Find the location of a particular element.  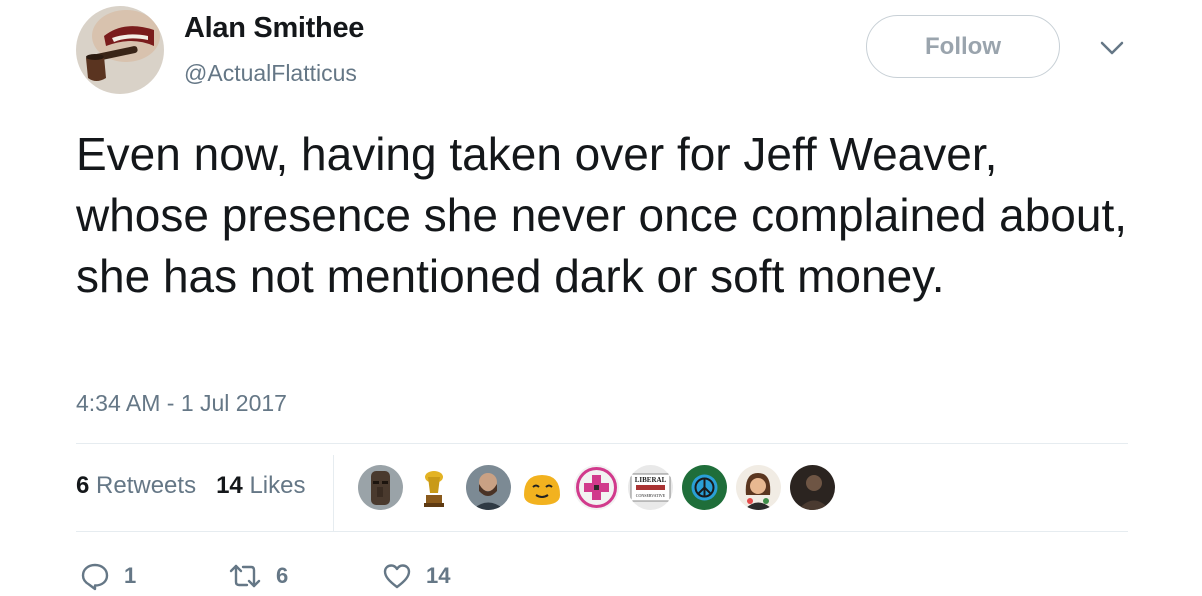

chevron-down-icon is located at coordinates (1112, 48).